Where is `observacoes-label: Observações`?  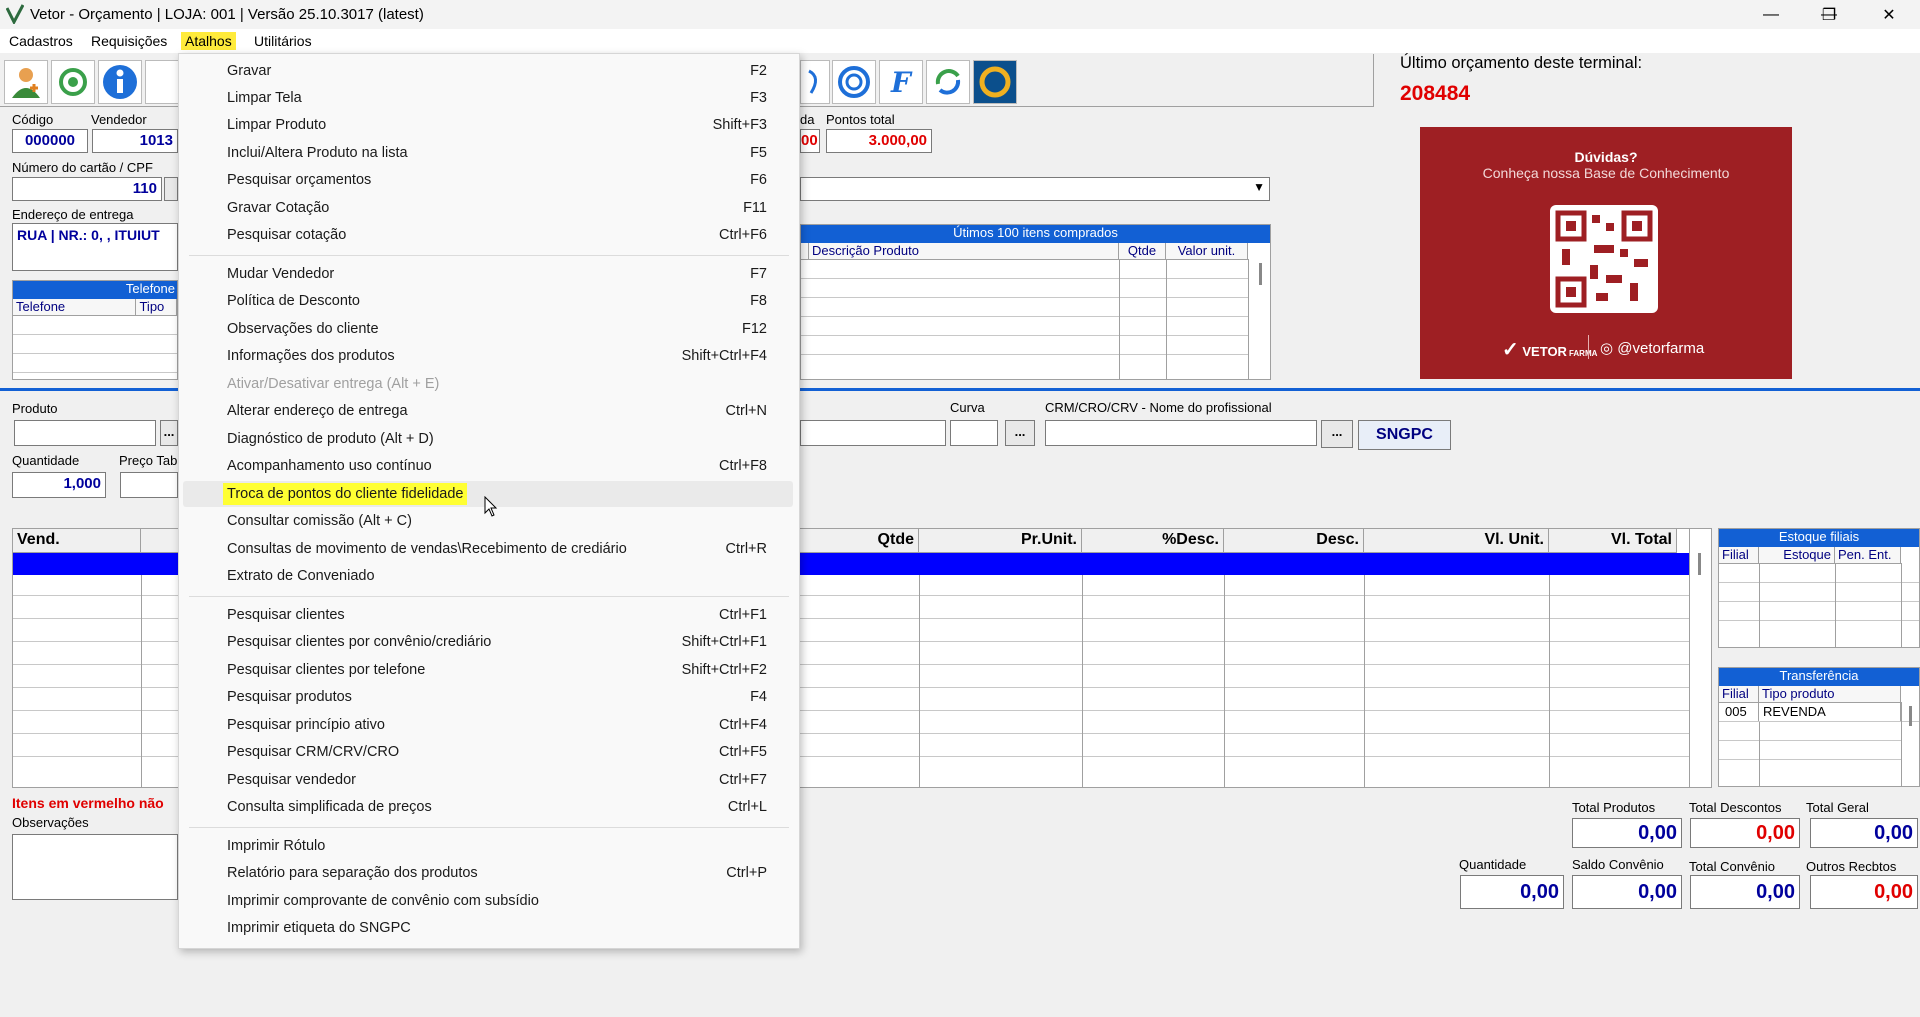
observacoes-label: Observações is located at coordinates (50, 822).